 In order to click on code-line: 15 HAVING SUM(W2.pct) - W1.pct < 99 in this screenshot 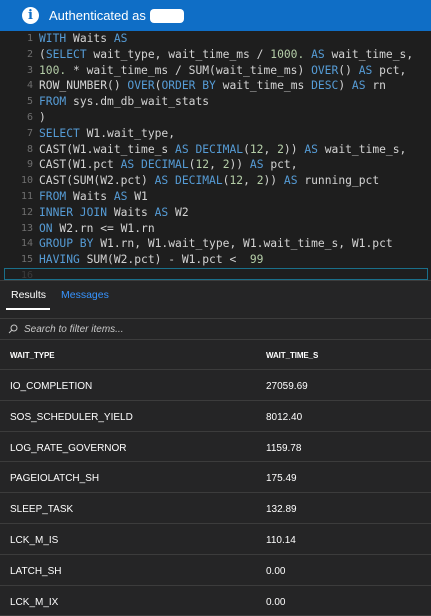, I will do `click(215, 260)`.